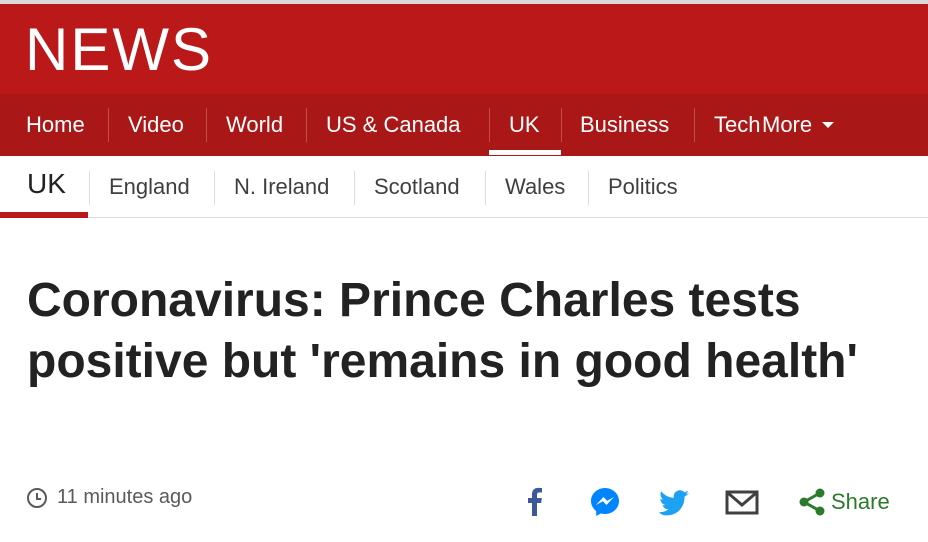  What do you see at coordinates (737, 125) in the screenshot?
I see `nav-item-tech: Tech` at bounding box center [737, 125].